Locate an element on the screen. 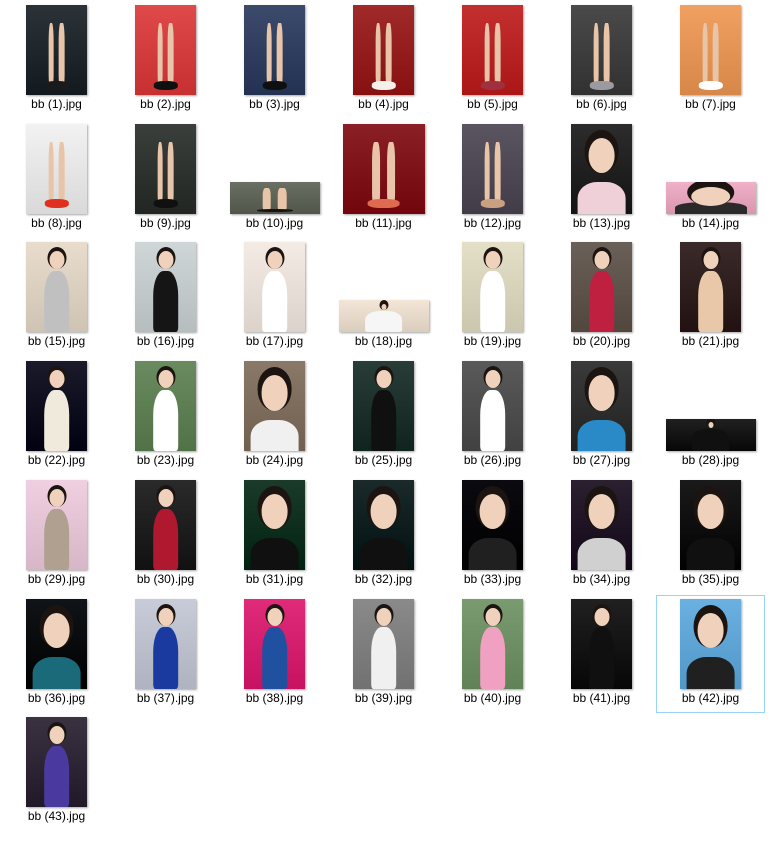  file-item: bb (16).jpg is located at coordinates (165, 297).